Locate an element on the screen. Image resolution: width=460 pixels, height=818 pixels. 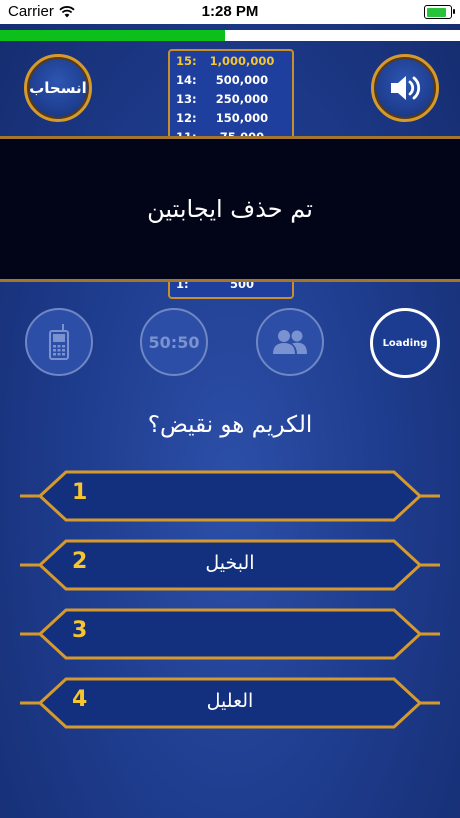
fifty-fifty-button: 50:50 is located at coordinates (174, 342).